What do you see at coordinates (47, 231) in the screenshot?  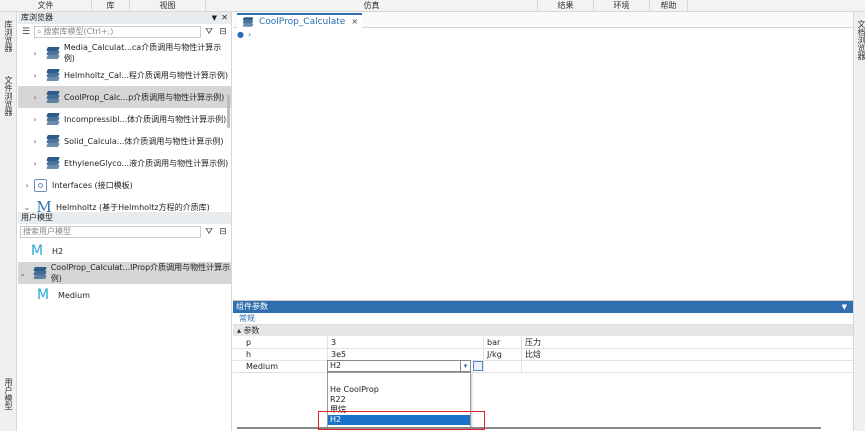 I see `user-search-placeholder: 搜索用户模型` at bounding box center [47, 231].